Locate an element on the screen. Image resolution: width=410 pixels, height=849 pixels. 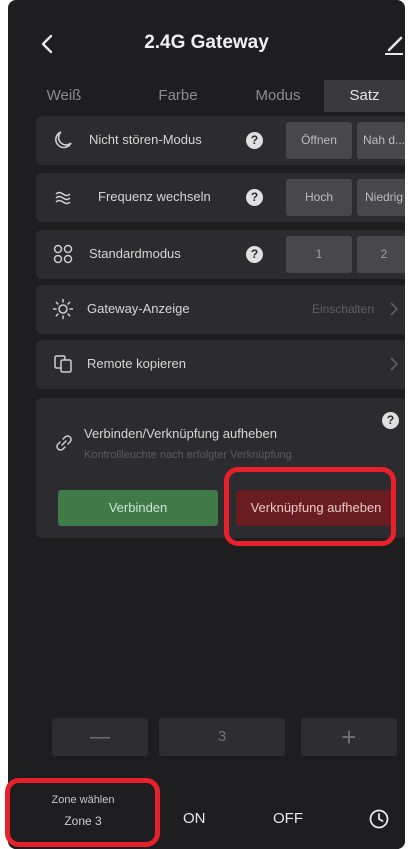
zone-stepper: — 3 + is located at coordinates (227, 737).